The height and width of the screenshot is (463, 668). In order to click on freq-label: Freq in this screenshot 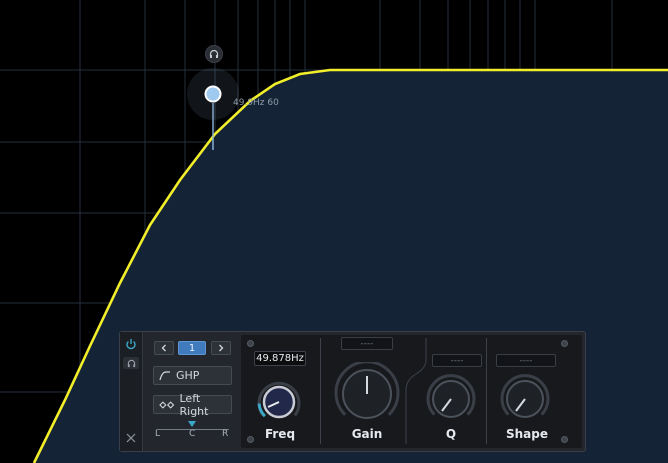, I will do `click(280, 434)`.